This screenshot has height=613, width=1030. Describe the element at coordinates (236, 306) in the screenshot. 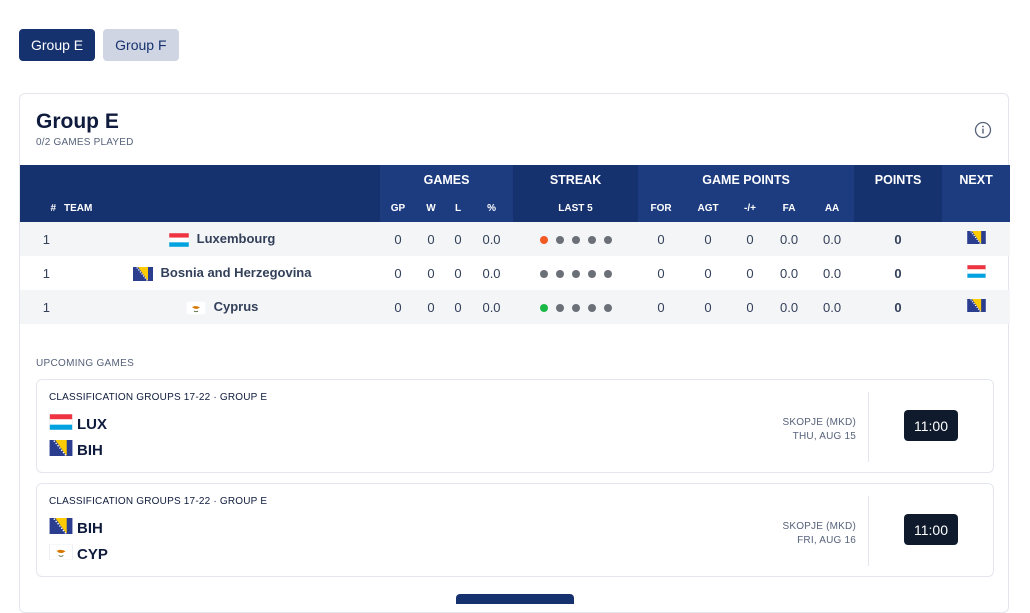

I see `team-name: Cyprus` at that location.